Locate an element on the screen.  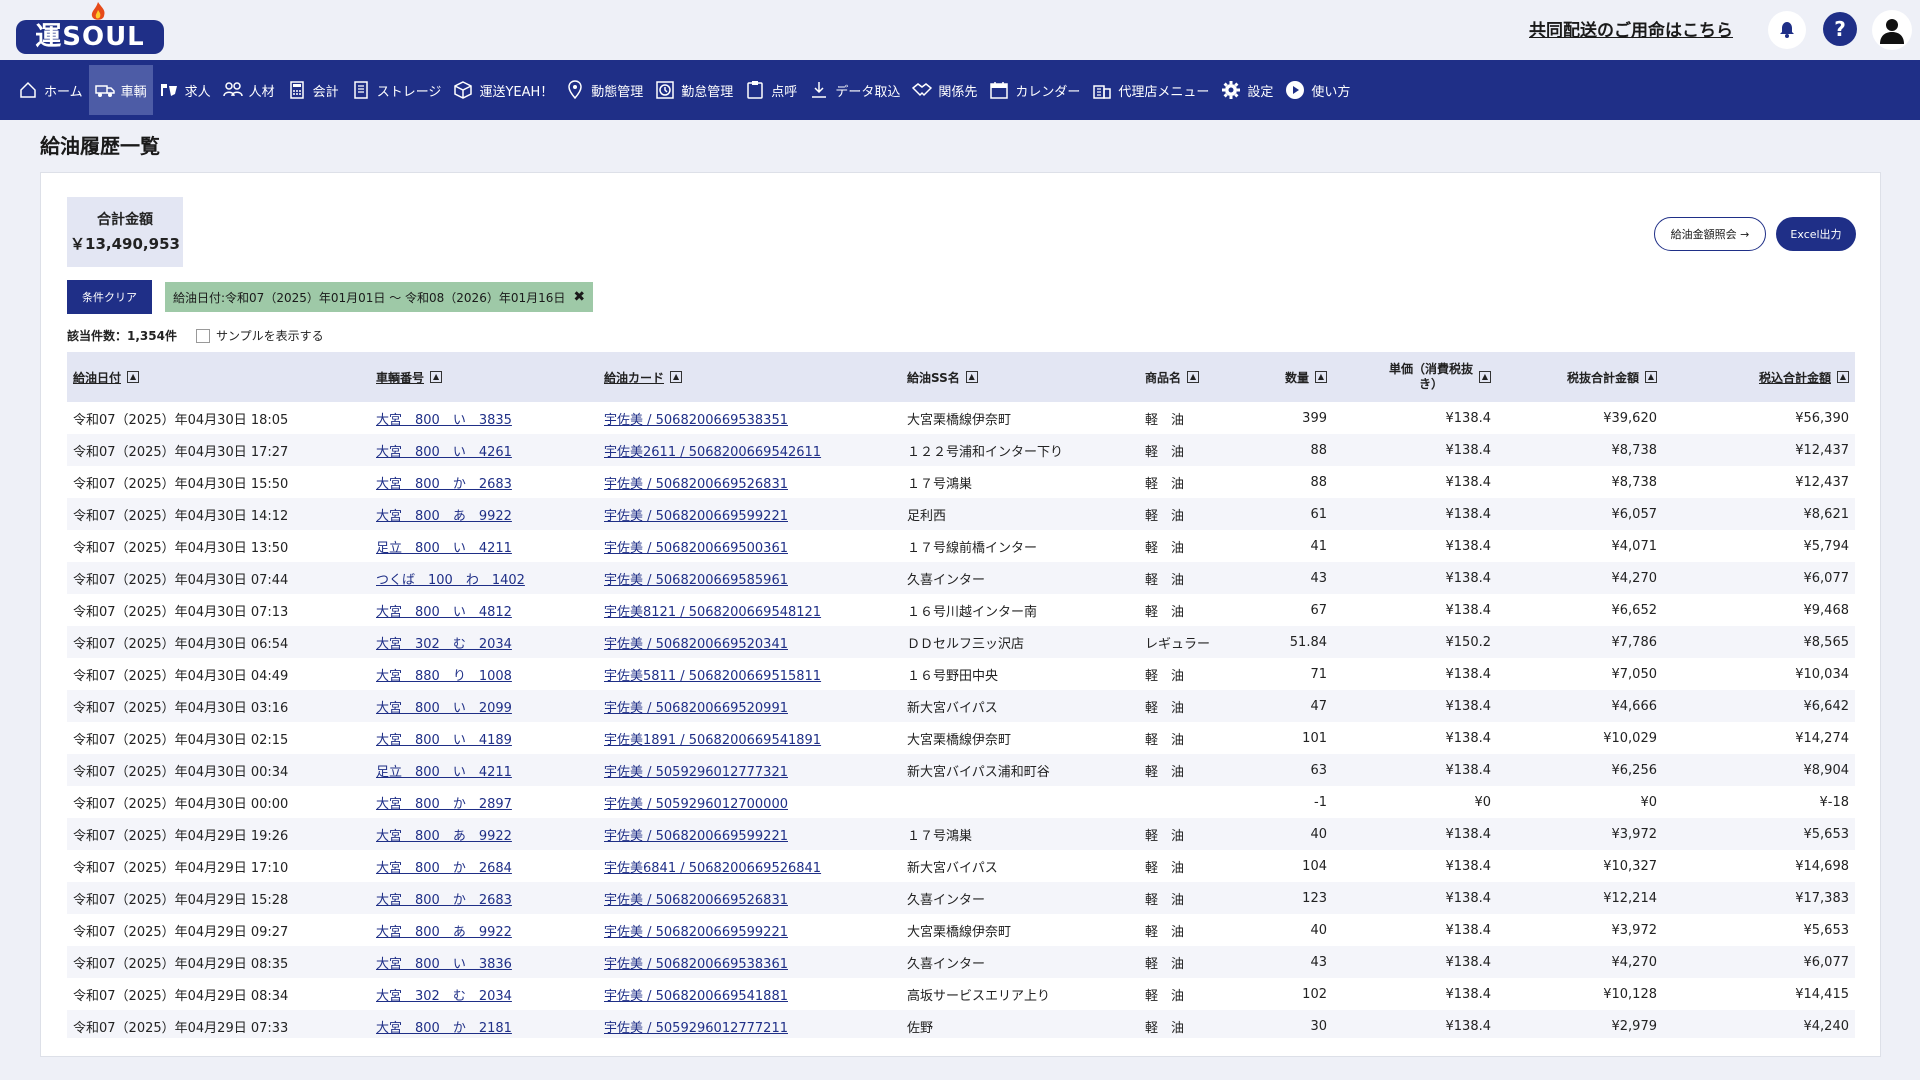
table-cell: 宇佐美 / 5068200669585961 is located at coordinates (749, 578).